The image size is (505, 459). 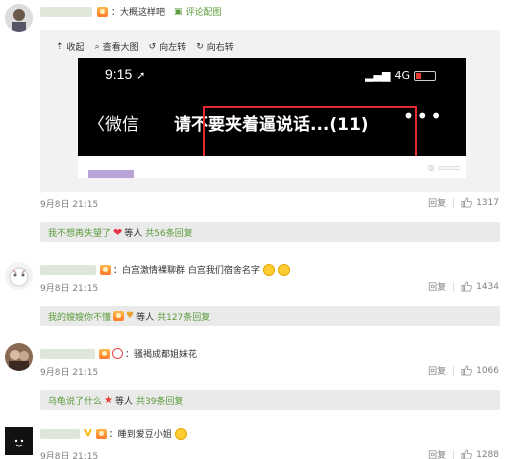 I want to click on like-count: 1066, so click(x=487, y=370).